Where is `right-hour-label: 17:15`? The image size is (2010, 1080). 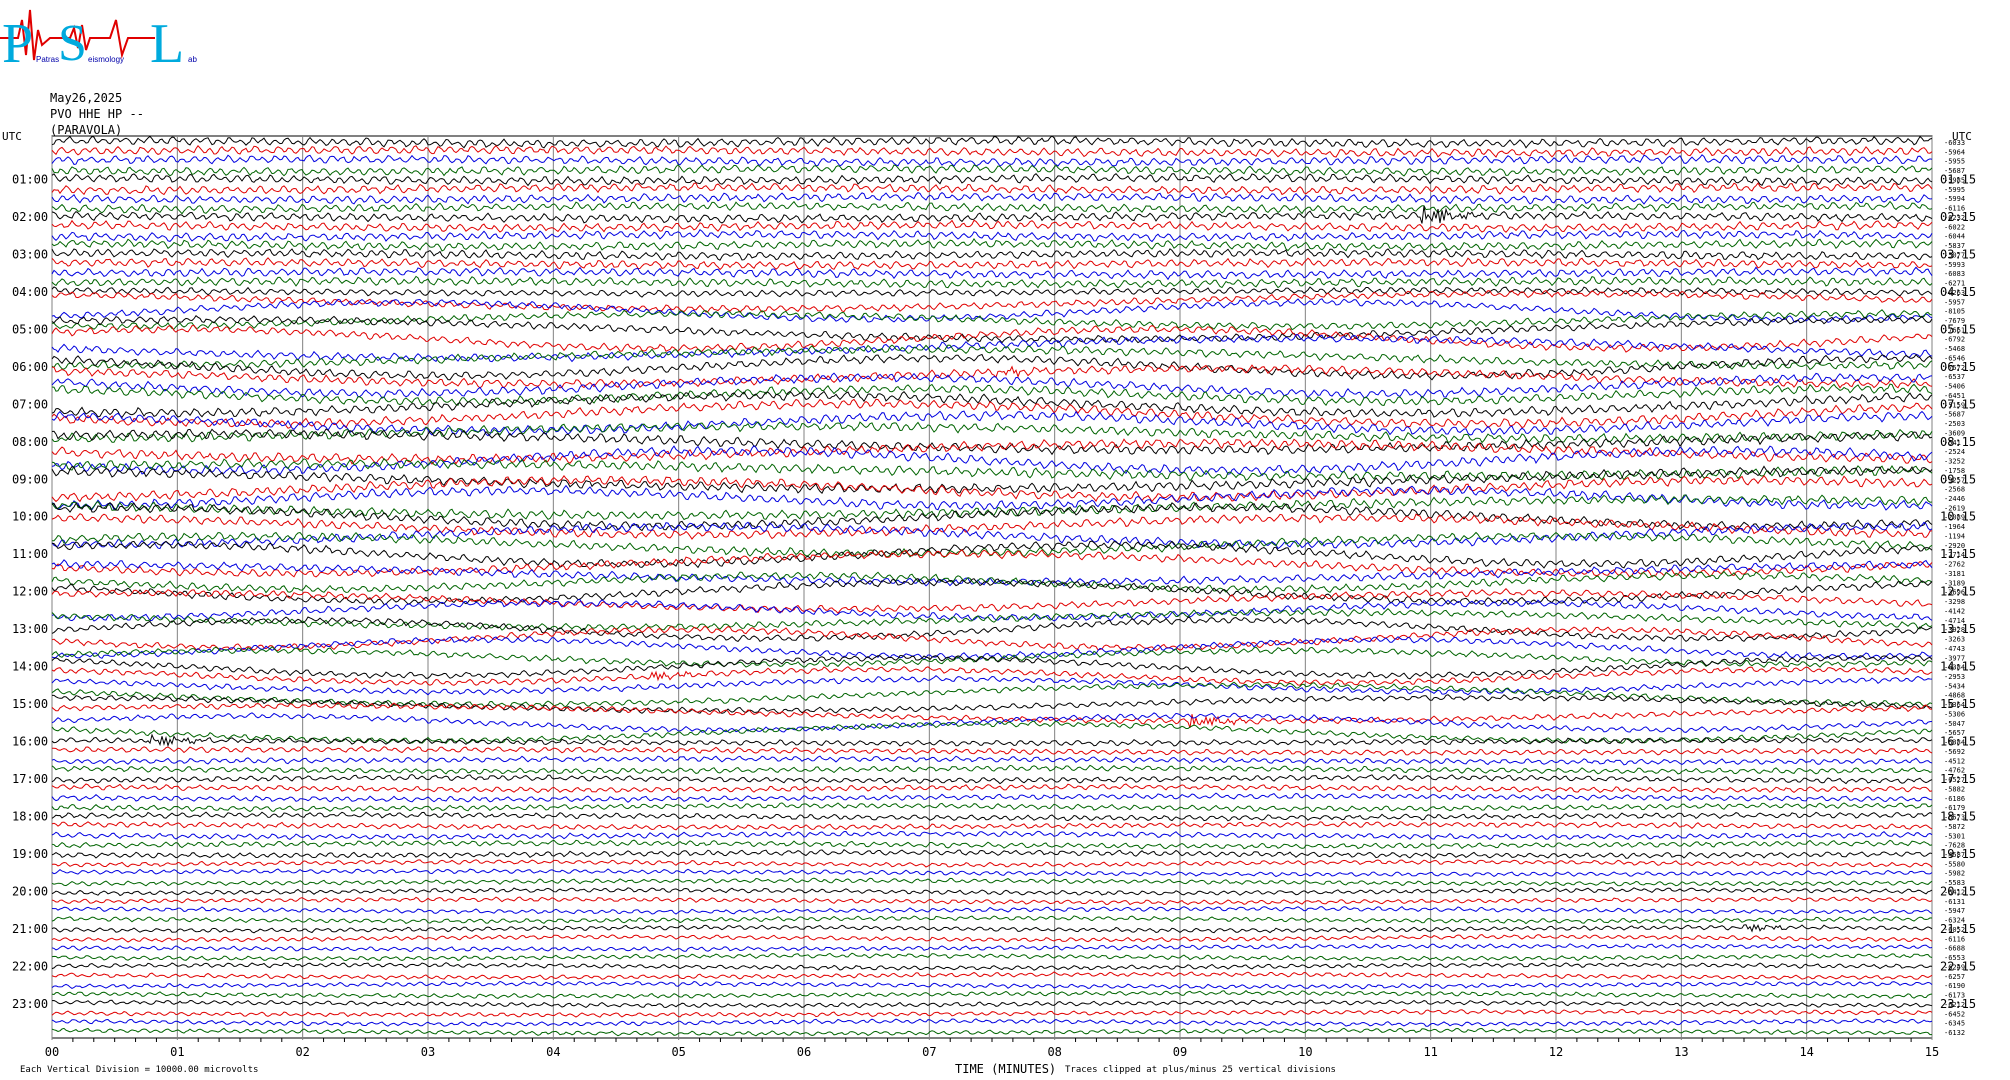
right-hour-label: 17:15 is located at coordinates (1958, 779).